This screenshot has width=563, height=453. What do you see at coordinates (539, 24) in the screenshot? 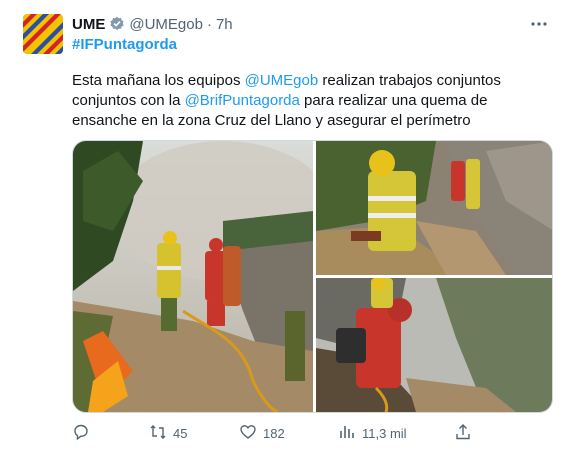
I see `more-horizontal-icon` at bounding box center [539, 24].